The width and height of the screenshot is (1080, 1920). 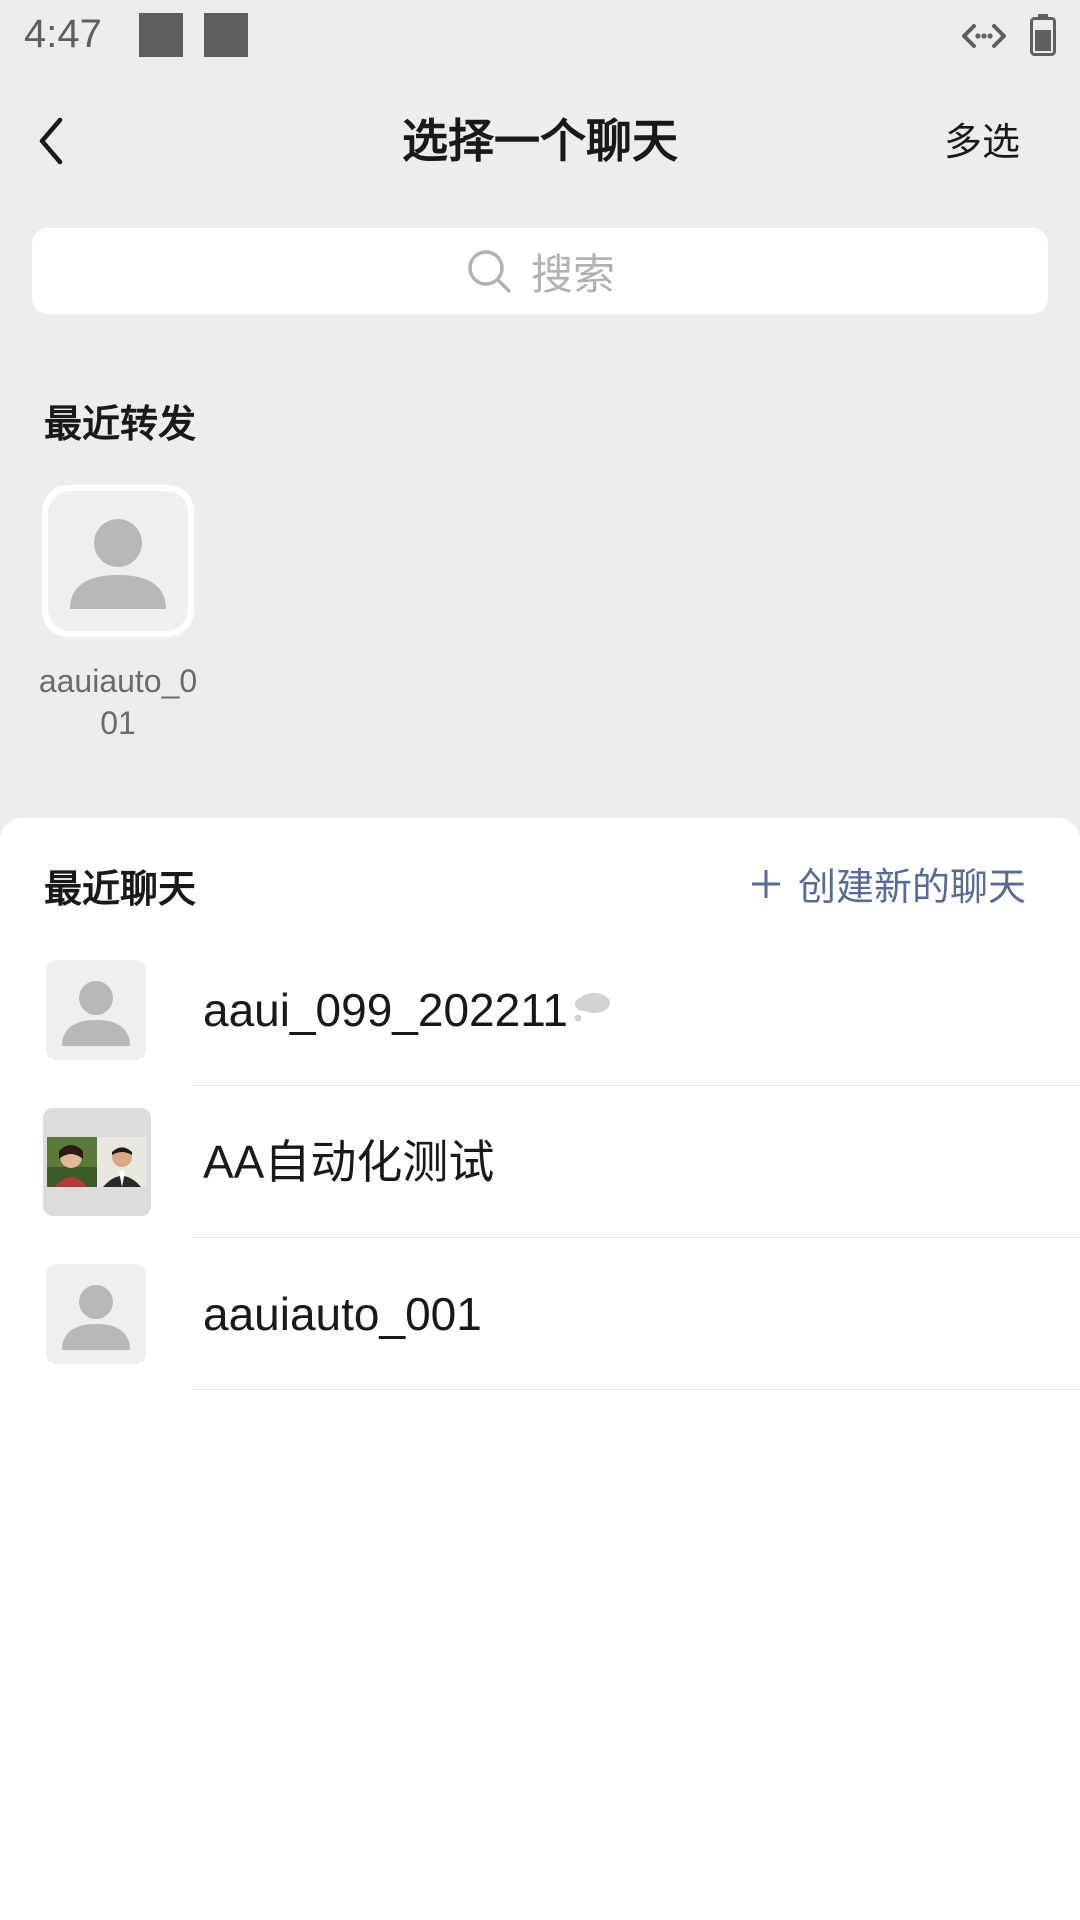 What do you see at coordinates (342, 1314) in the screenshot?
I see `chat-name: aauiauto_001` at bounding box center [342, 1314].